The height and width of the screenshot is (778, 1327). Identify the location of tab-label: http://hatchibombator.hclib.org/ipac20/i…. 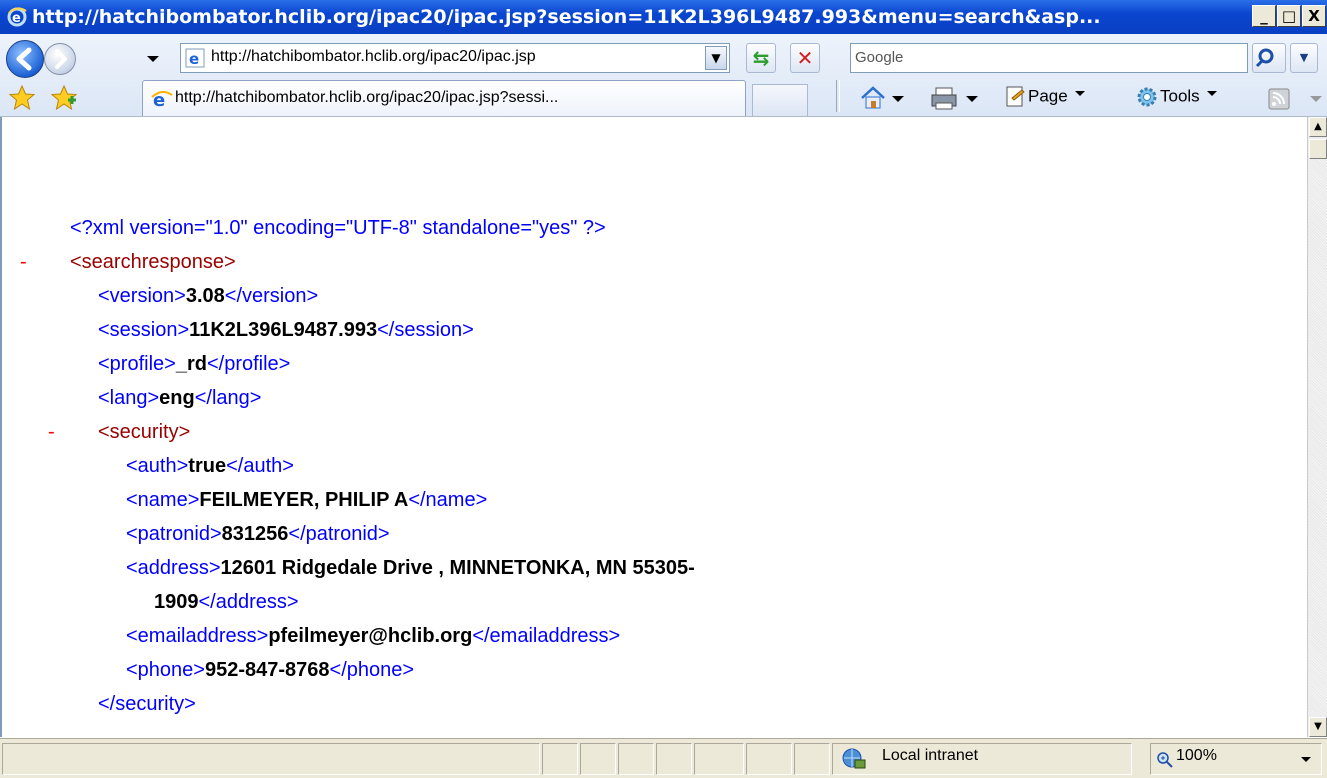
(367, 97).